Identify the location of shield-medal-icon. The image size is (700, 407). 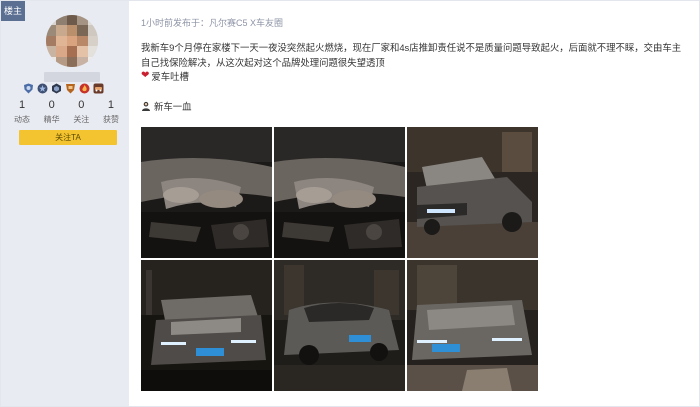
(28, 88).